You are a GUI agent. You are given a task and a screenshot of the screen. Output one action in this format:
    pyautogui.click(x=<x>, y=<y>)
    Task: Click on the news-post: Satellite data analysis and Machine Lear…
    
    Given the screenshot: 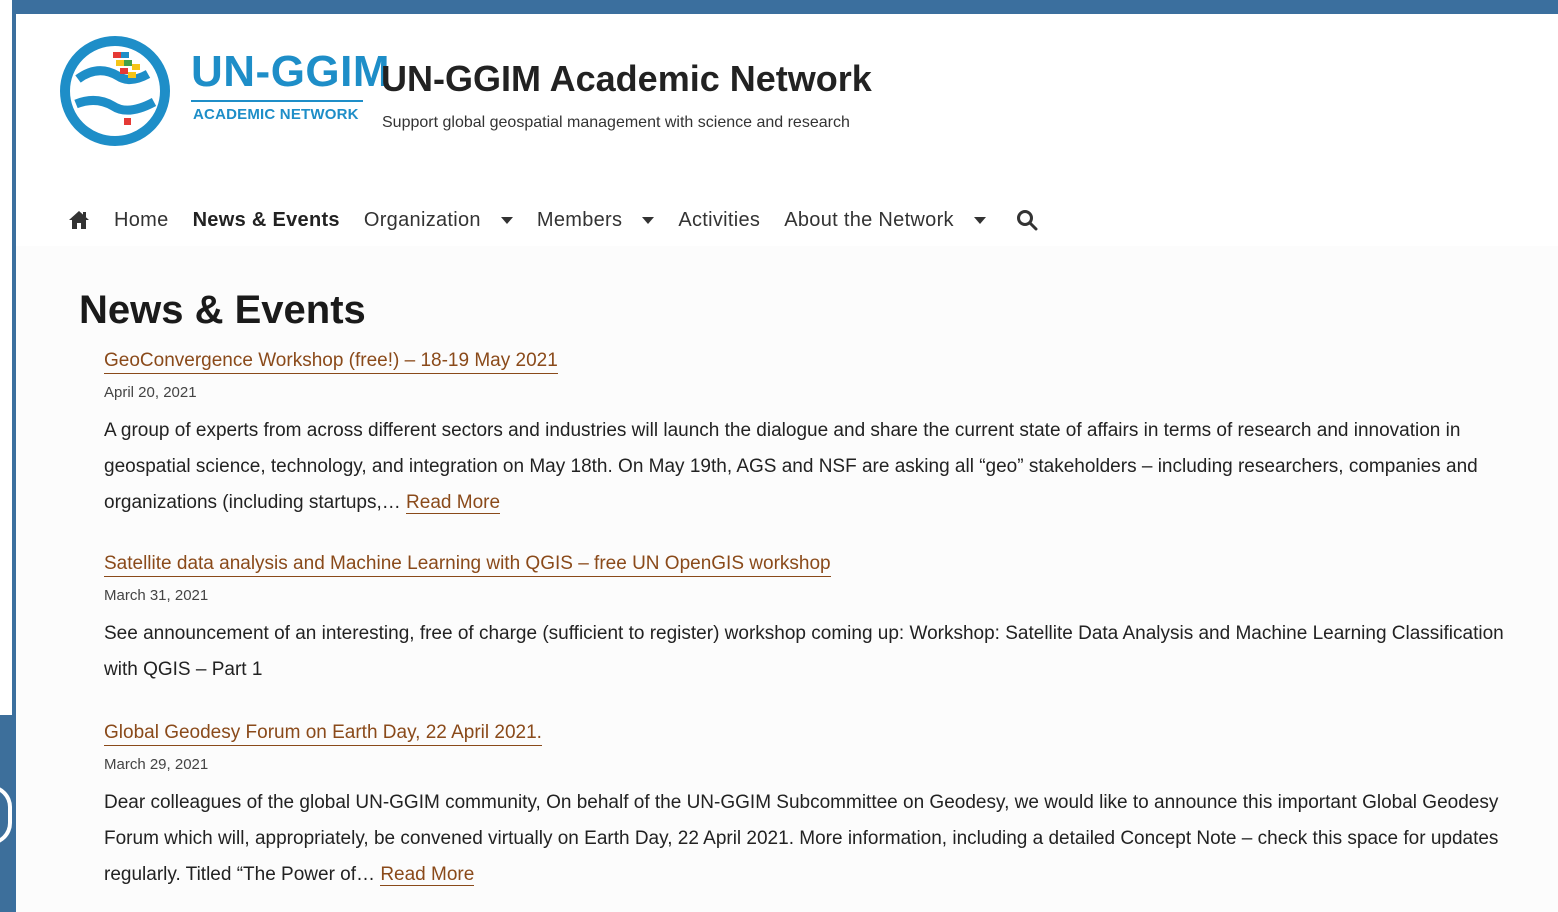 What is the action you would take?
    pyautogui.click(x=814, y=620)
    